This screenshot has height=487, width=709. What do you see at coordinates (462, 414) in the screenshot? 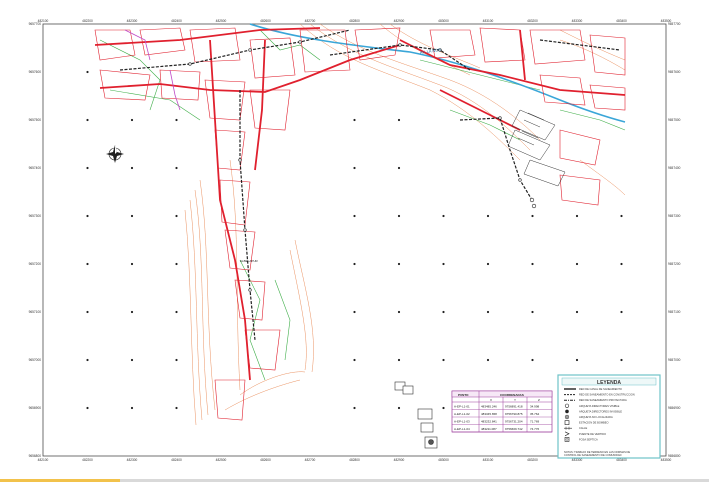
I see `table-cell: A-EP-L1-02` at bounding box center [462, 414].